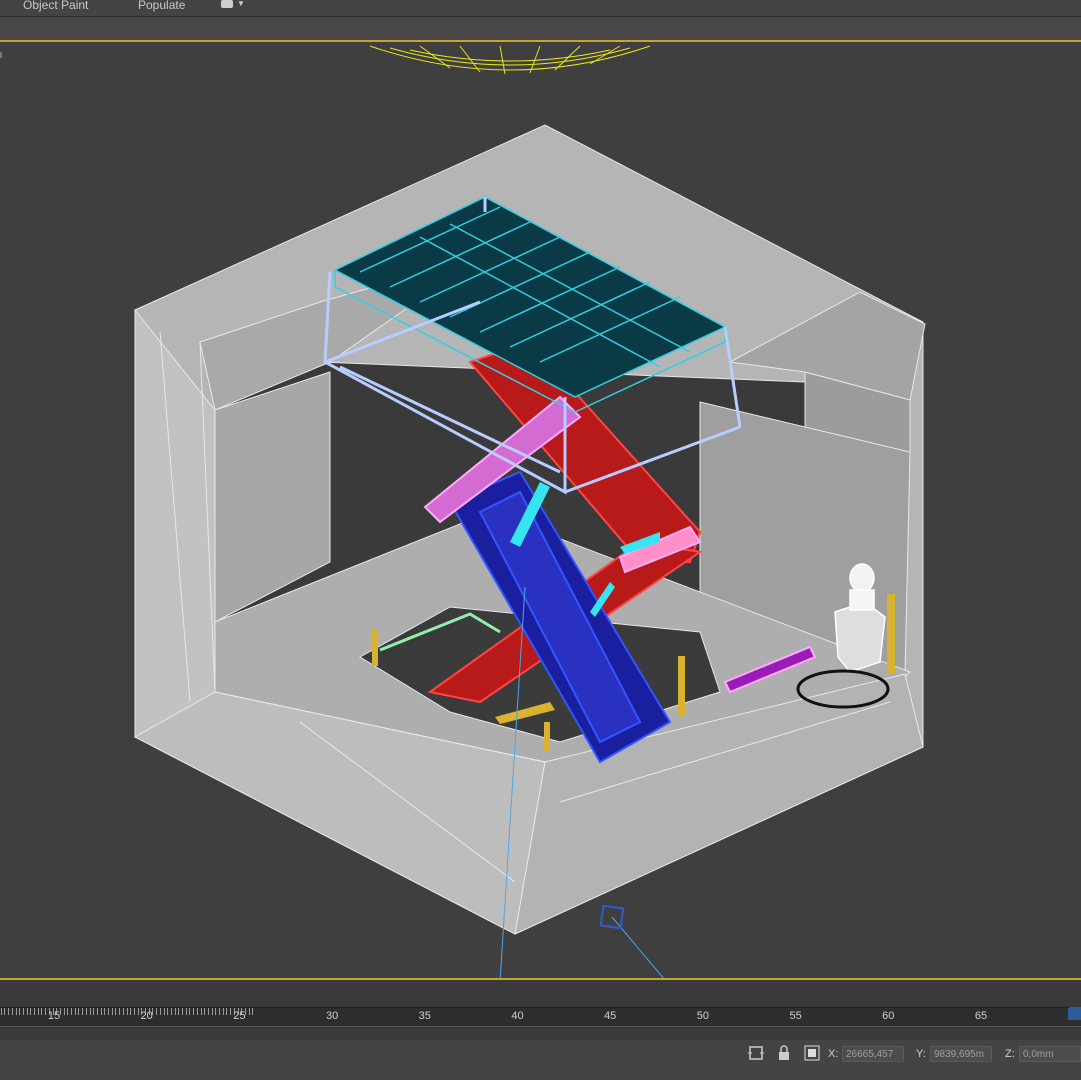 The height and width of the screenshot is (1080, 1081). Describe the element at coordinates (540, 1017) in the screenshot. I see `track-ruler: 152025303540455055606570` at that location.